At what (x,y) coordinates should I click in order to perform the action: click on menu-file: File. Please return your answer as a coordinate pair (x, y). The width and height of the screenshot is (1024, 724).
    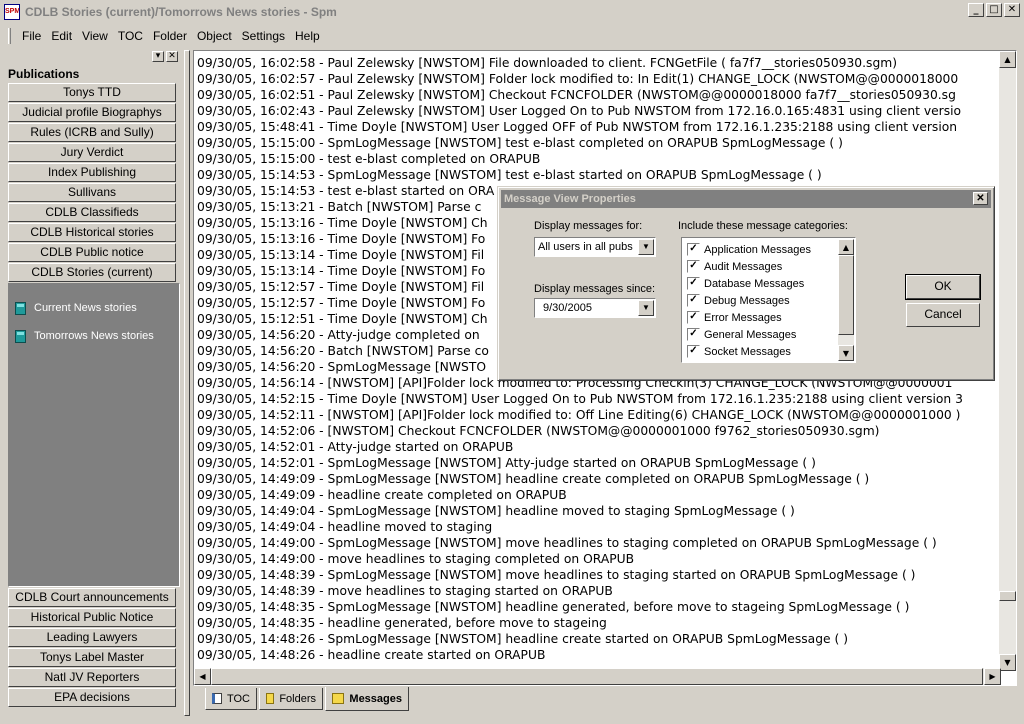
    Looking at the image, I should click on (31, 36).